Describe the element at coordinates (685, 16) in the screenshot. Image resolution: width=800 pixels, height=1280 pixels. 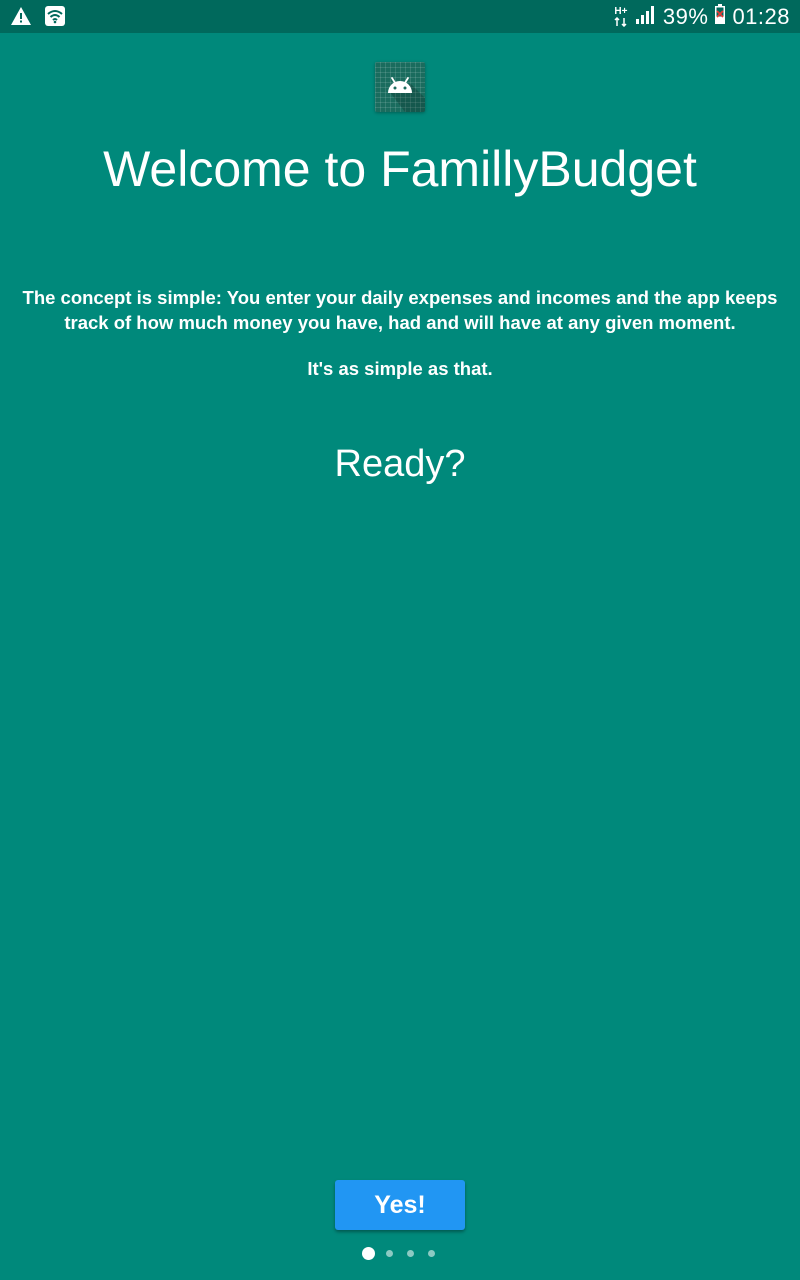
I see `battery-percent: 39%` at that location.